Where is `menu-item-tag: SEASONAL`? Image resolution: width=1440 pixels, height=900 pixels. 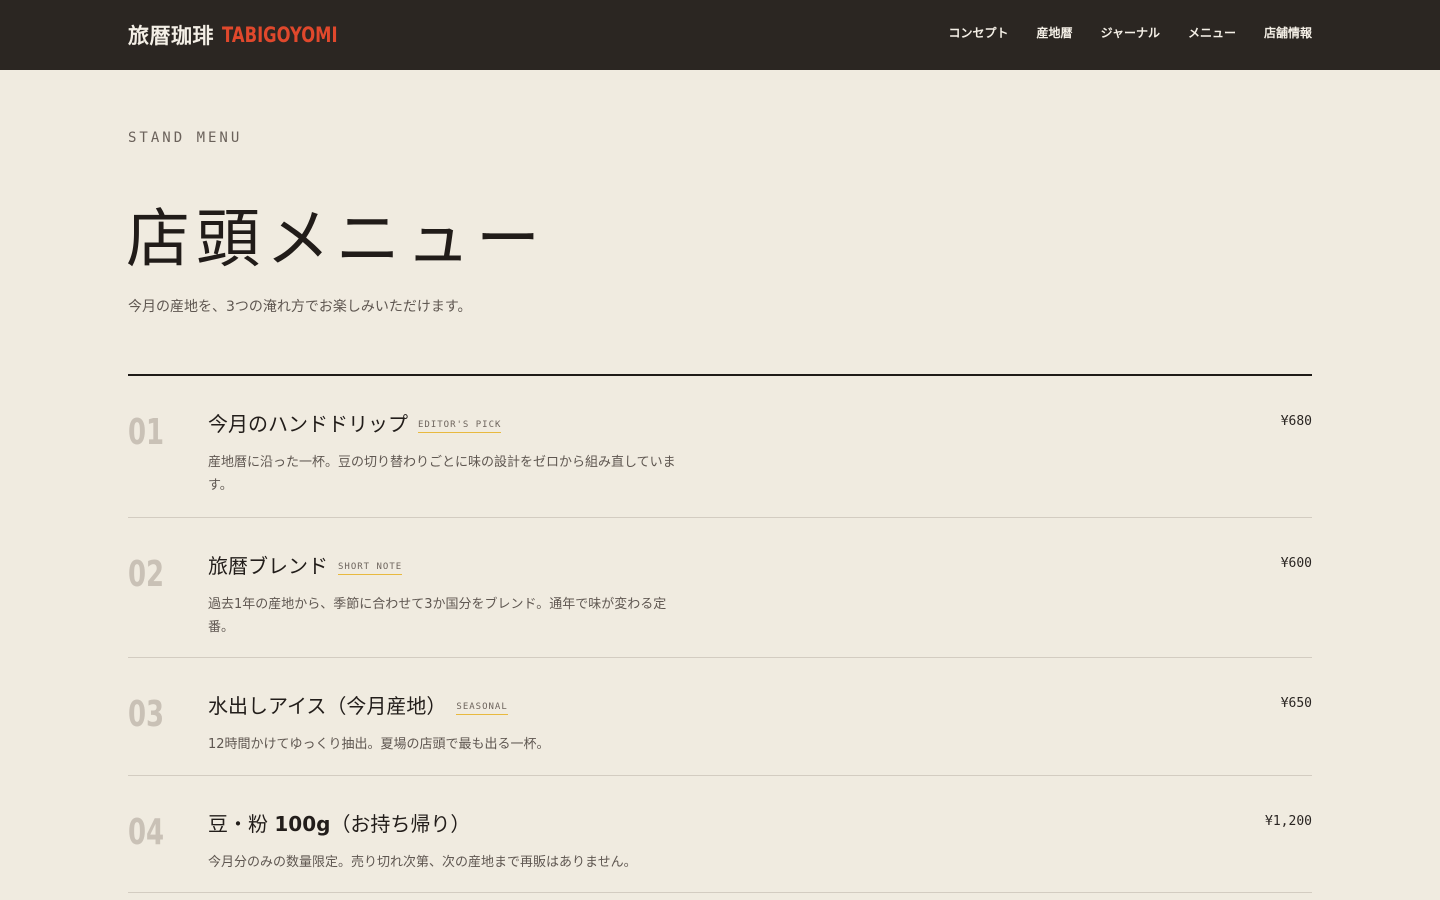 menu-item-tag: SEASONAL is located at coordinates (482, 708).